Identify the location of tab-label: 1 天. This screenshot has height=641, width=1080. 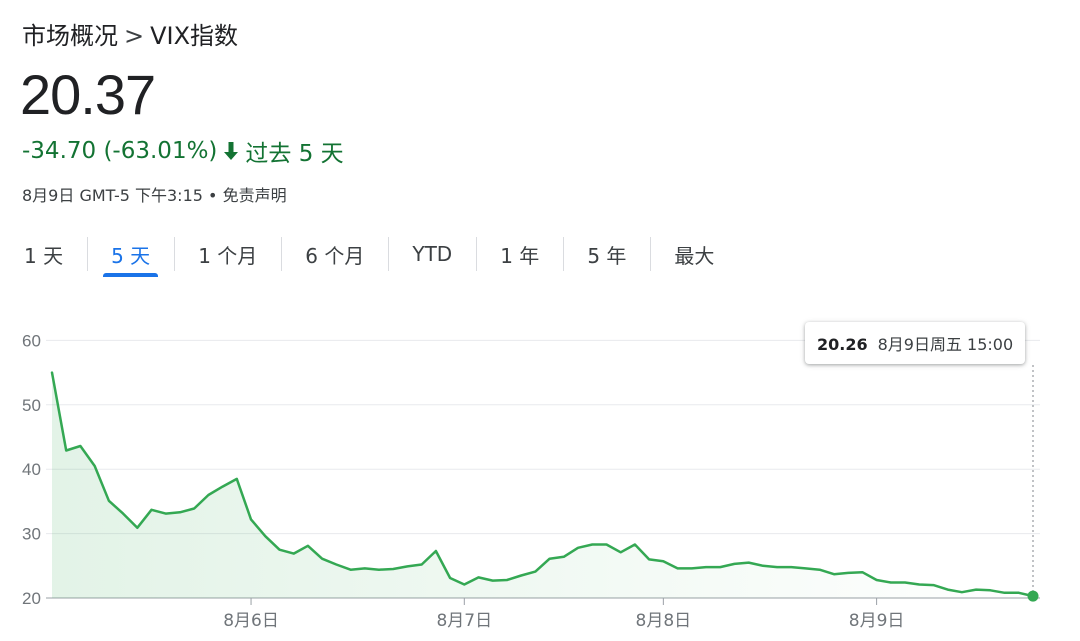
(44, 255).